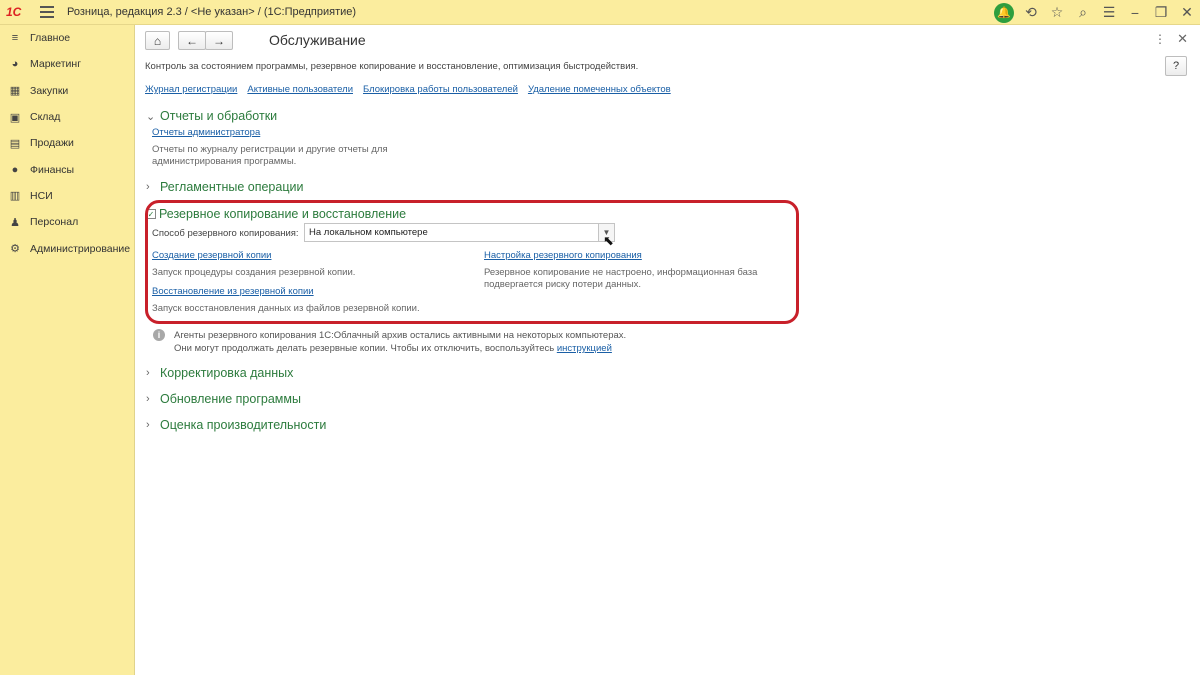 Image resolution: width=1200 pixels, height=675 pixels. What do you see at coordinates (563, 255) in the screenshot?
I see `backup-settings-link: Настройка резервного копирования` at bounding box center [563, 255].